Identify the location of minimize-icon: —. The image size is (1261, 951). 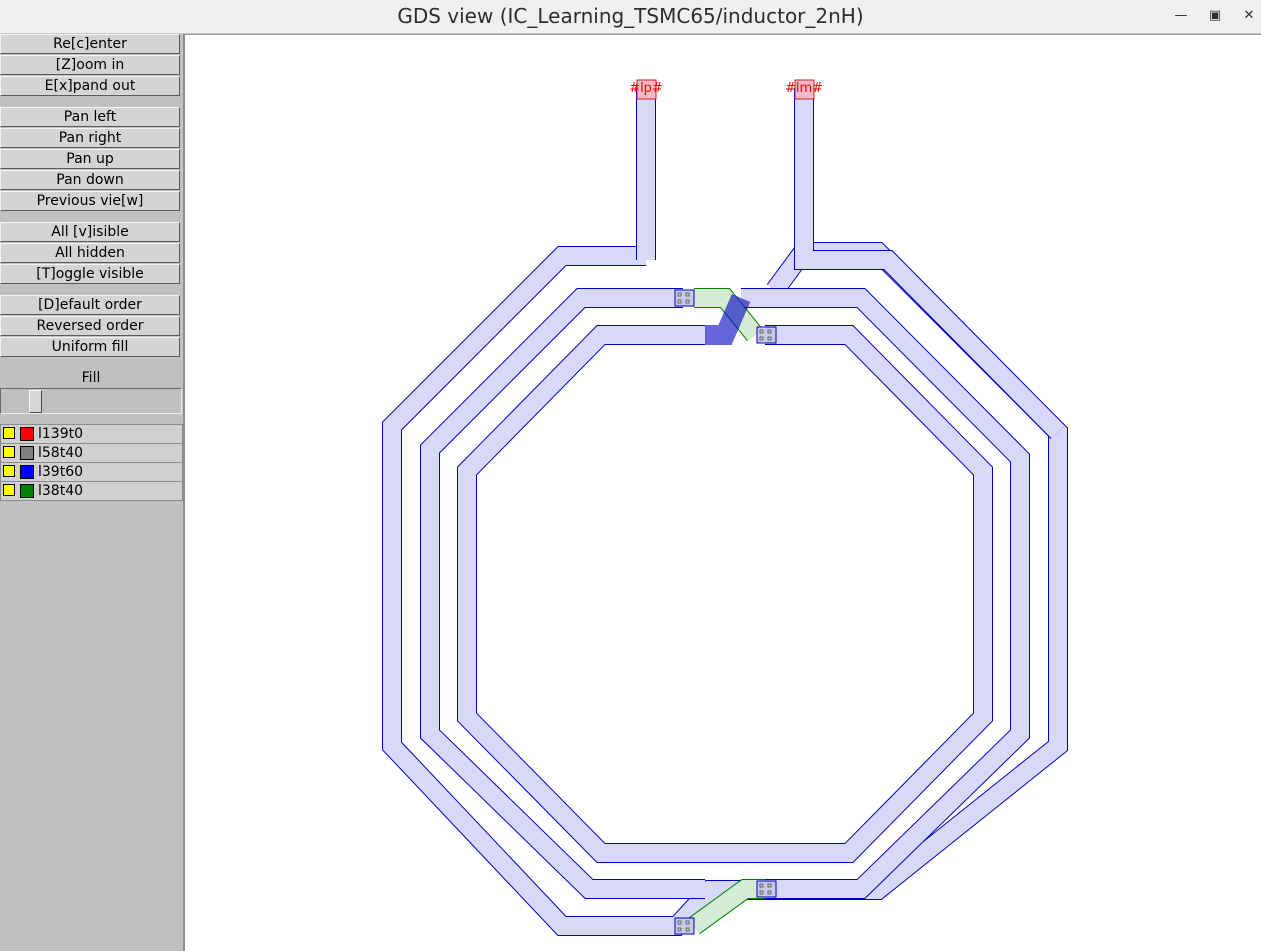
(1181, 16).